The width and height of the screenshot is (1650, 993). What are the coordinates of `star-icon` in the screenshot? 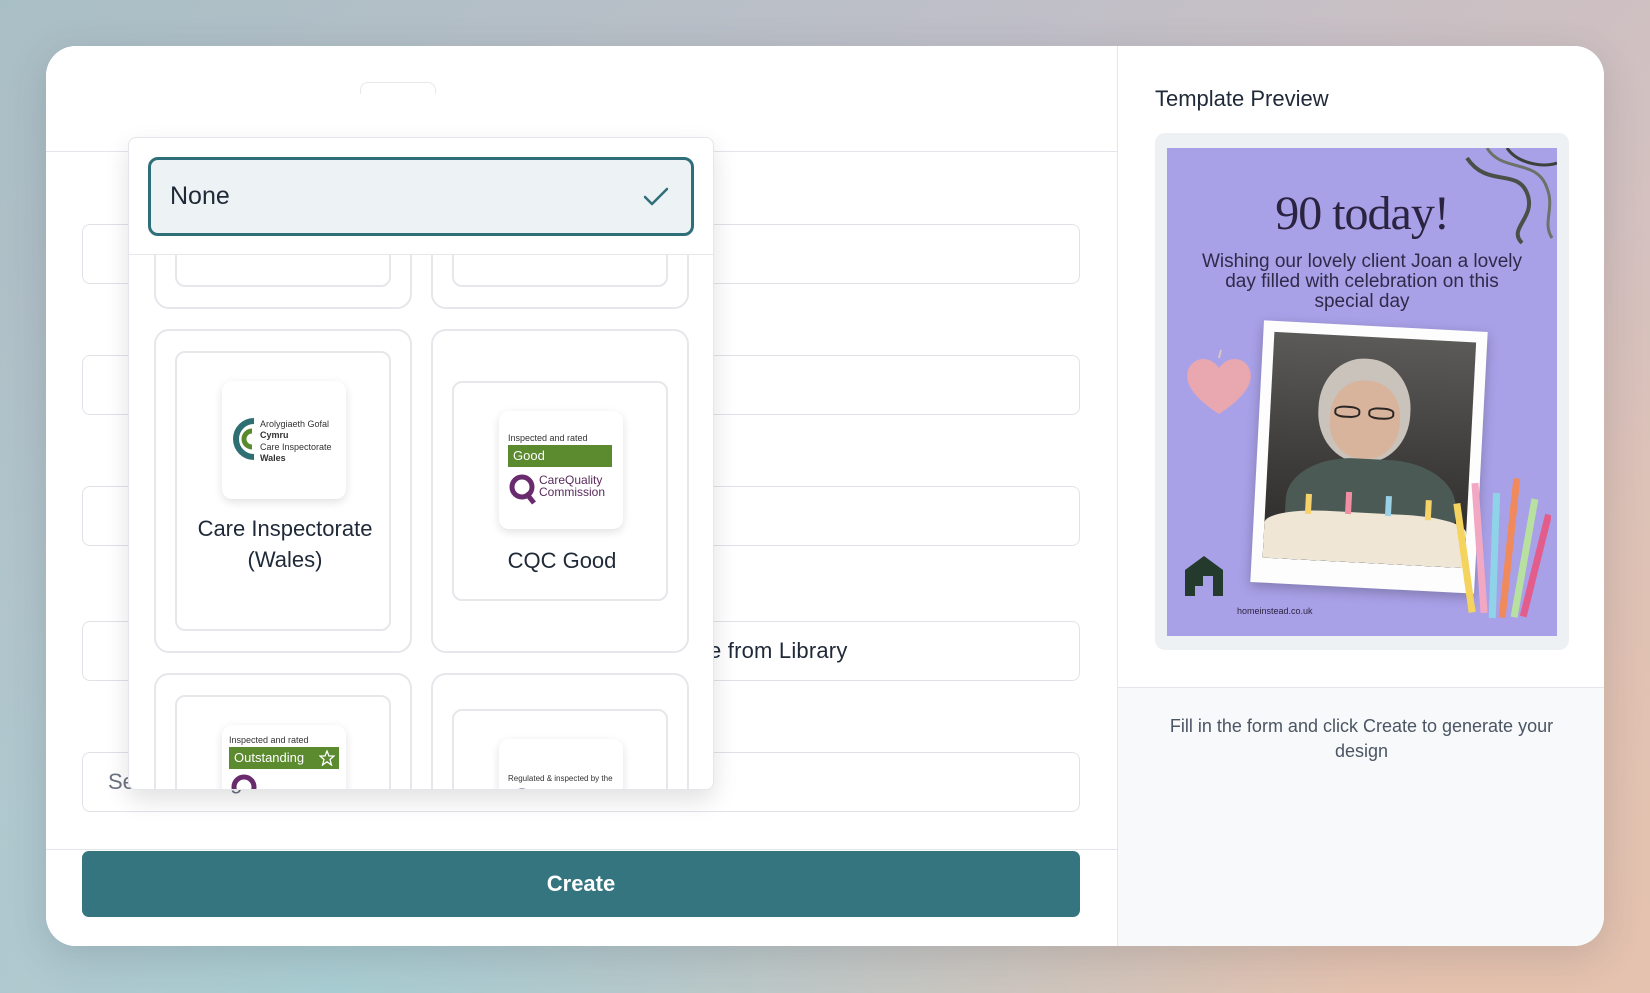 It's located at (327, 758).